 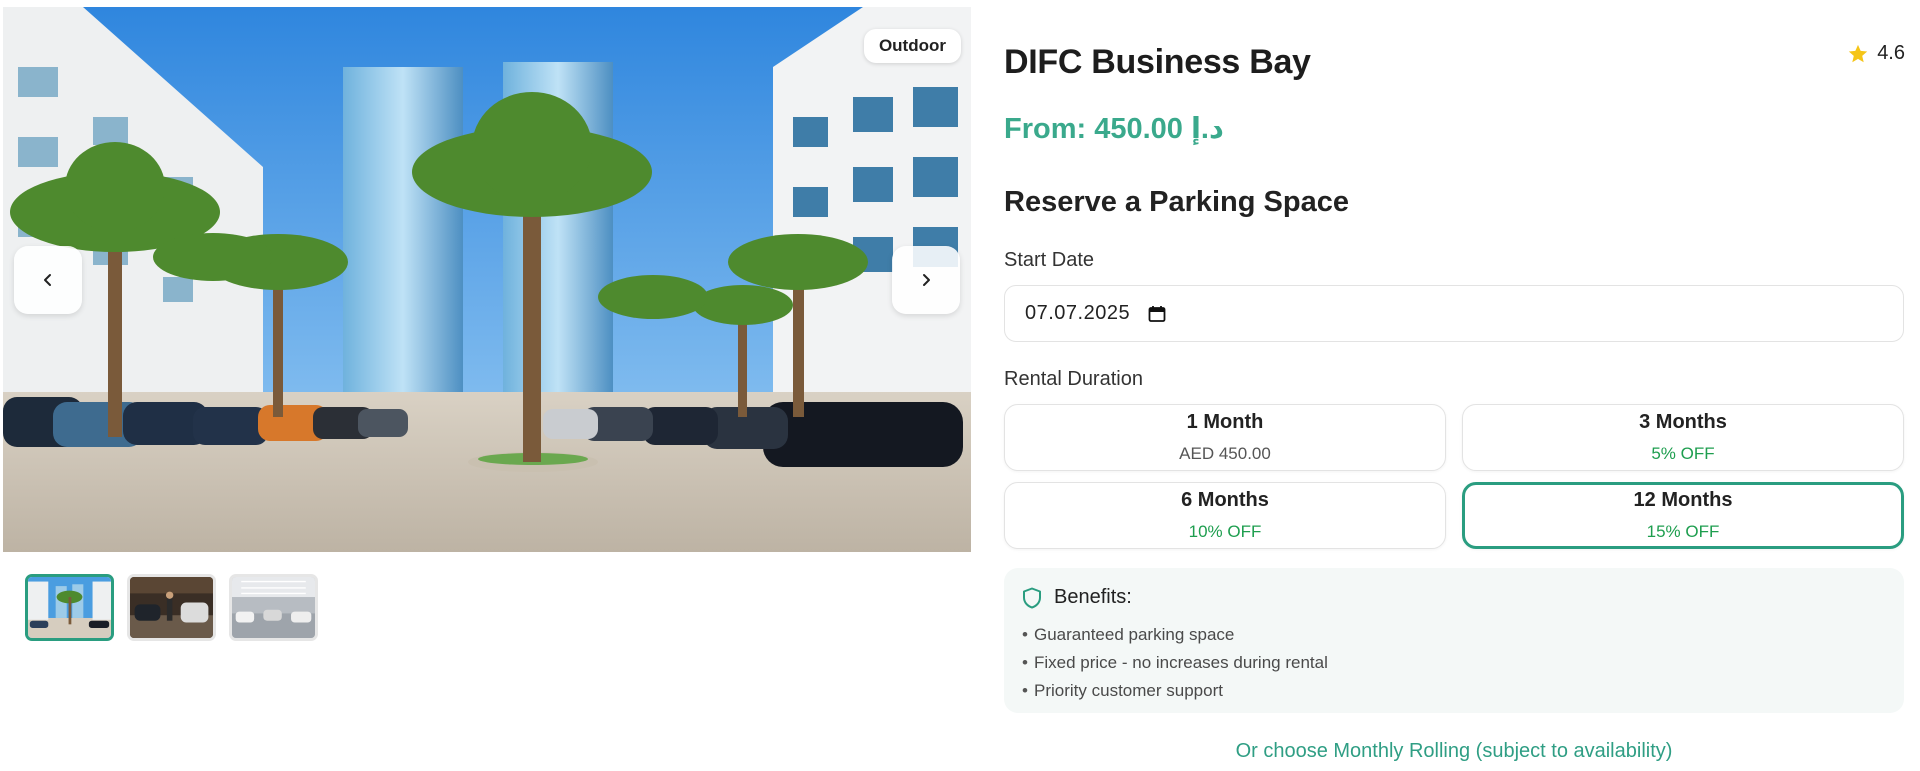 I want to click on duration-discount: 5% OFF, so click(x=1683, y=453).